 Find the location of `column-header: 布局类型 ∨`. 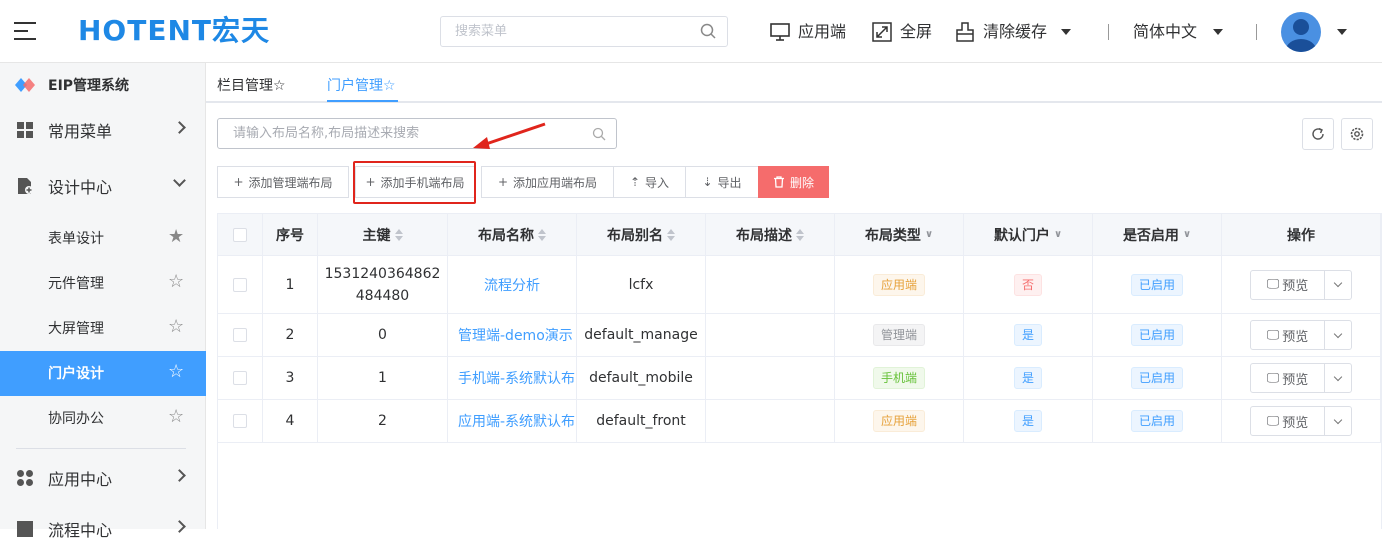

column-header: 布局类型 ∨ is located at coordinates (899, 235).